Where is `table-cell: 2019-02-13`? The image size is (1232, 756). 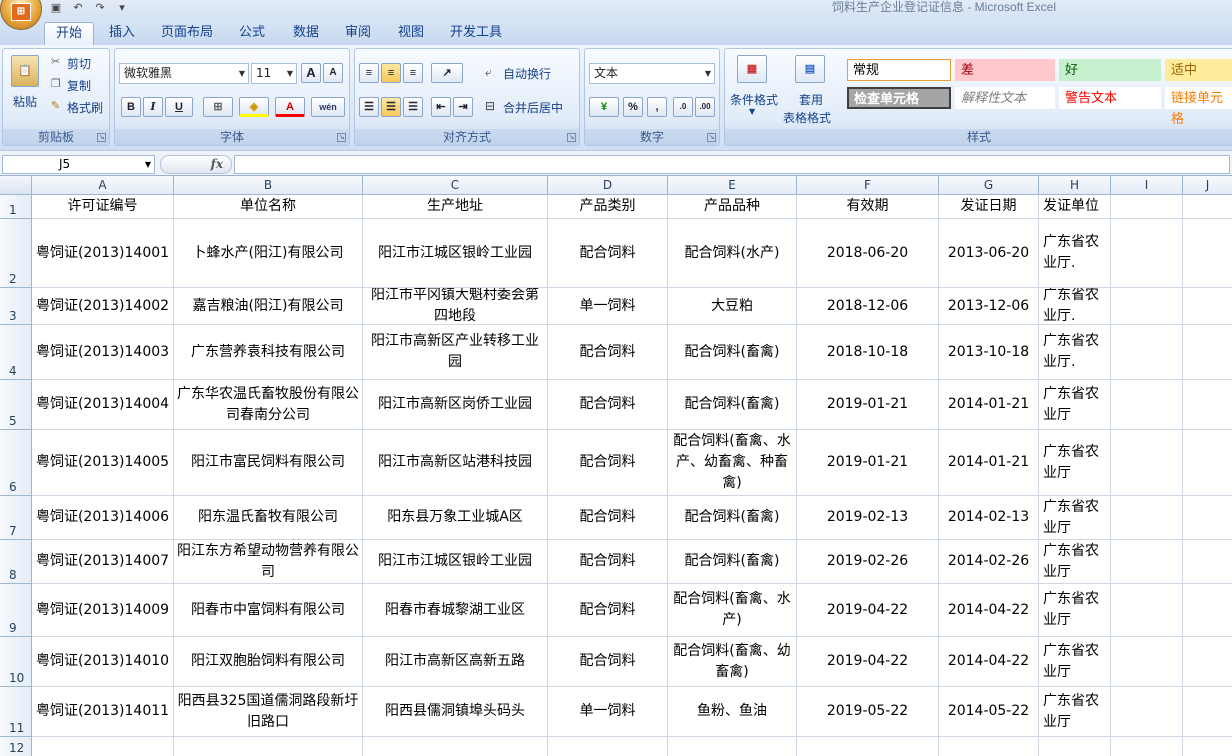
table-cell: 2019-02-13 is located at coordinates (868, 518).